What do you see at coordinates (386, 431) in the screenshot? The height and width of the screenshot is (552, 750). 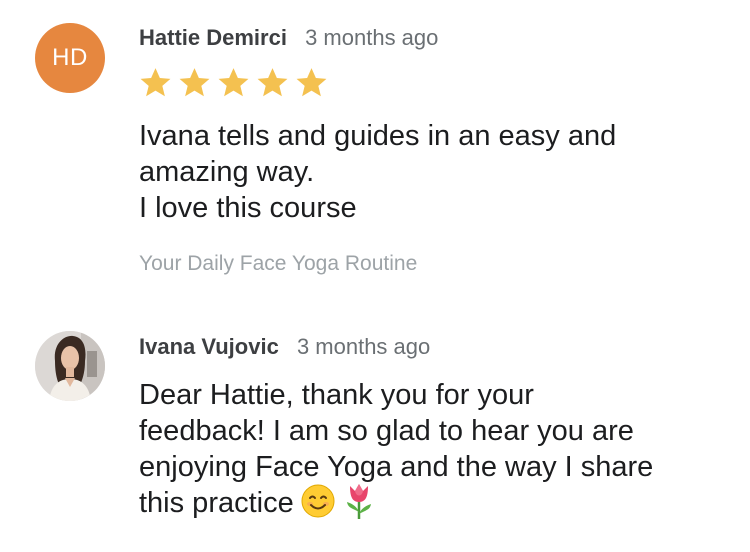 I see `reply-text-line: feedback! I am so glad to hear you are` at bounding box center [386, 431].